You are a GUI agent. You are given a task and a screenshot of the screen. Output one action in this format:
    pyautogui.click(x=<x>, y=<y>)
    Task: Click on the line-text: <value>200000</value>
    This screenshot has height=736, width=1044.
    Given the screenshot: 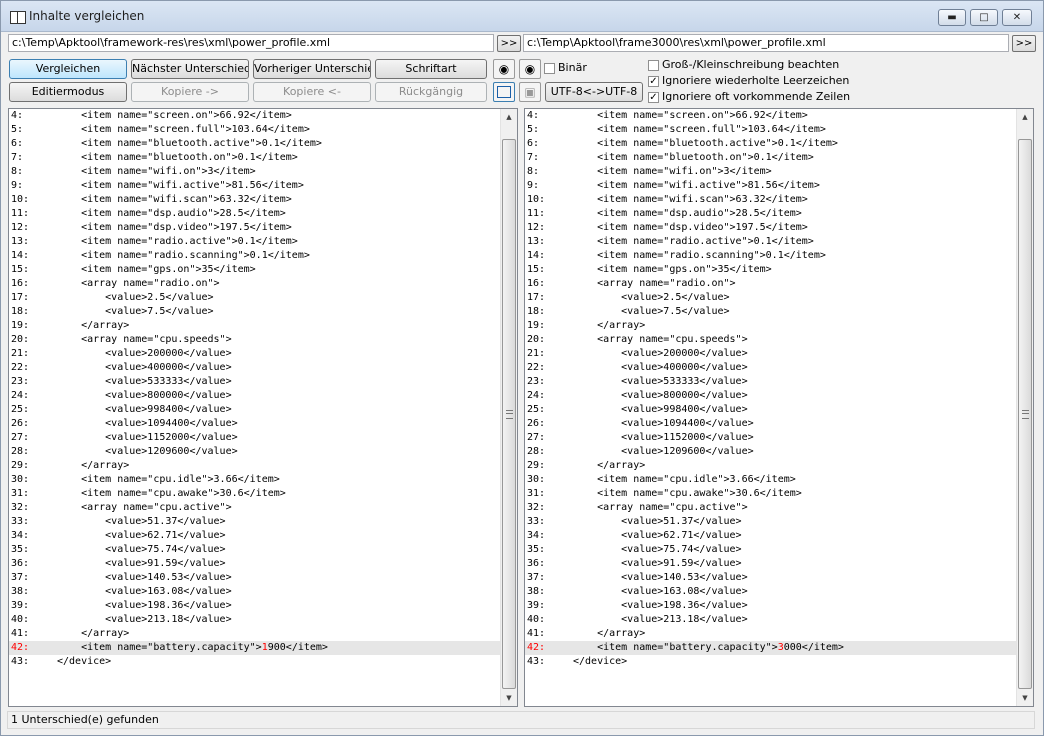 What is the action you would take?
    pyautogui.click(x=144, y=353)
    